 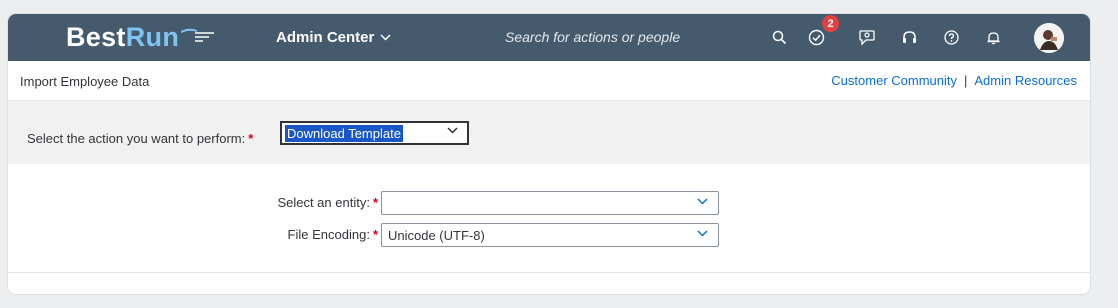 I want to click on action-label-text: Select the action you want to perform:, so click(x=136, y=138).